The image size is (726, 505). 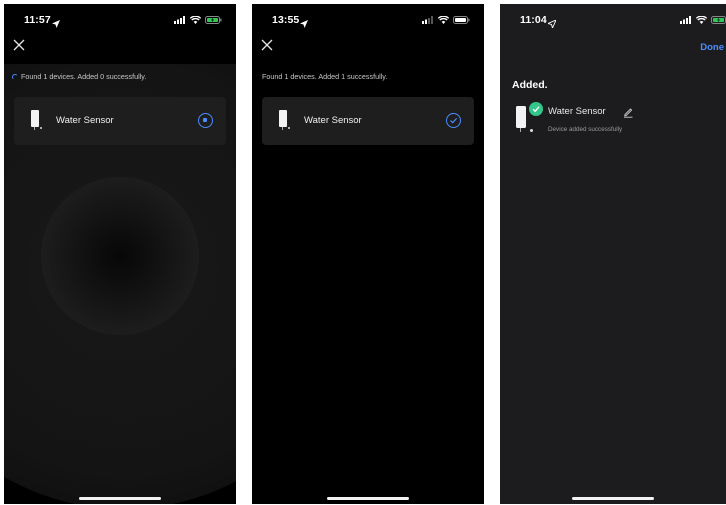 What do you see at coordinates (613, 22) in the screenshot?
I see `status-bar: 11:04` at bounding box center [613, 22].